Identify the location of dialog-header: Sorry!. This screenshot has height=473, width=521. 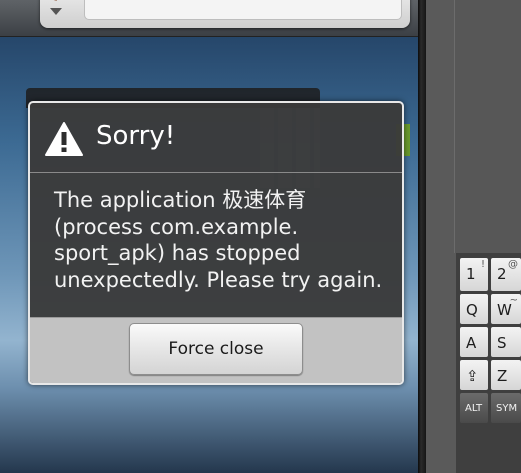
(216, 138).